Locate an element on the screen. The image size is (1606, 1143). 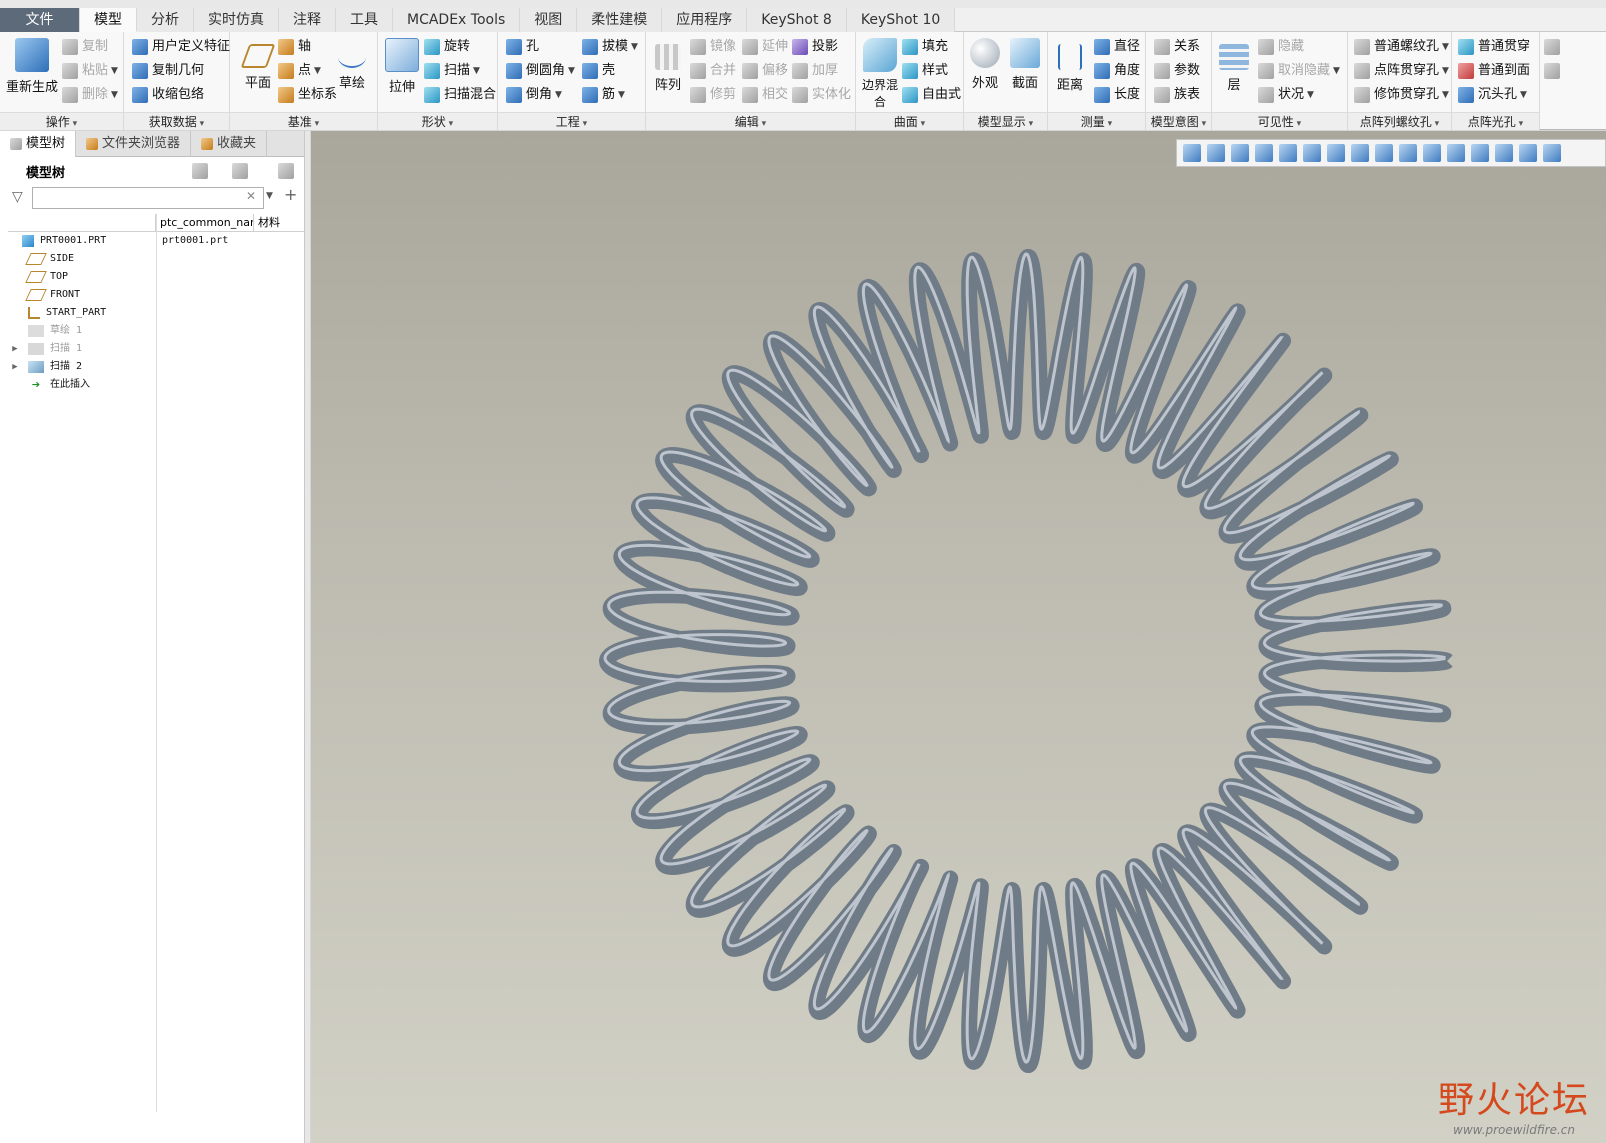
tab-annotate: 注释 is located at coordinates (307, 20).